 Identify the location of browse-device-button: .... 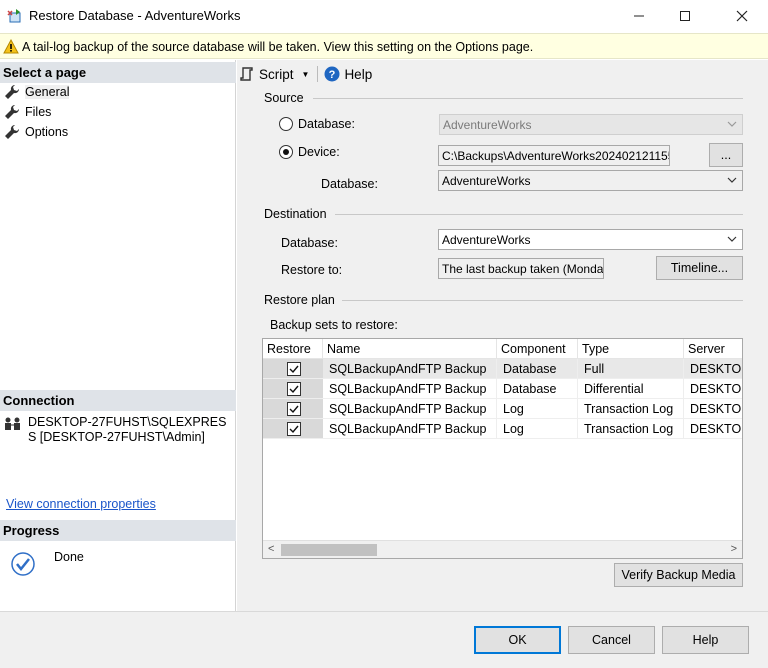
(726, 155).